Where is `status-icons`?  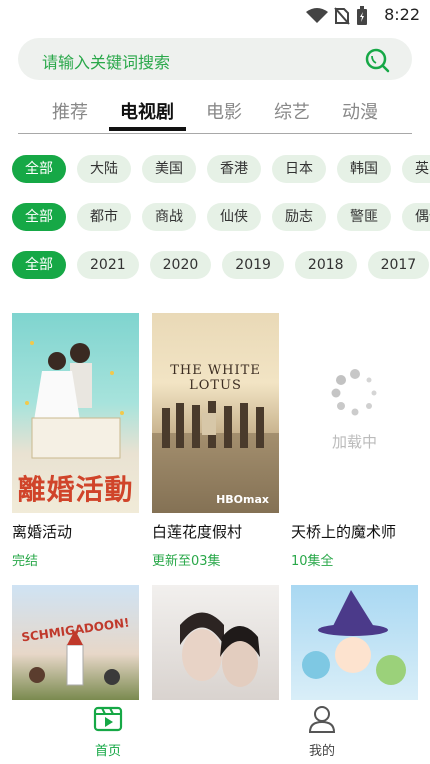
status-icons is located at coordinates (337, 16).